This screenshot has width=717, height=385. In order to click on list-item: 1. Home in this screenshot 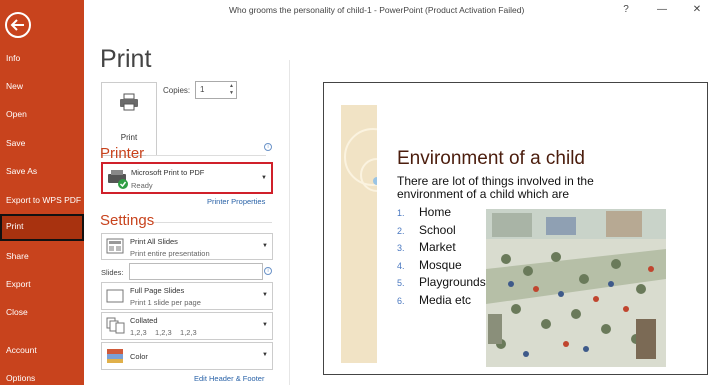, I will do `click(441, 214)`.